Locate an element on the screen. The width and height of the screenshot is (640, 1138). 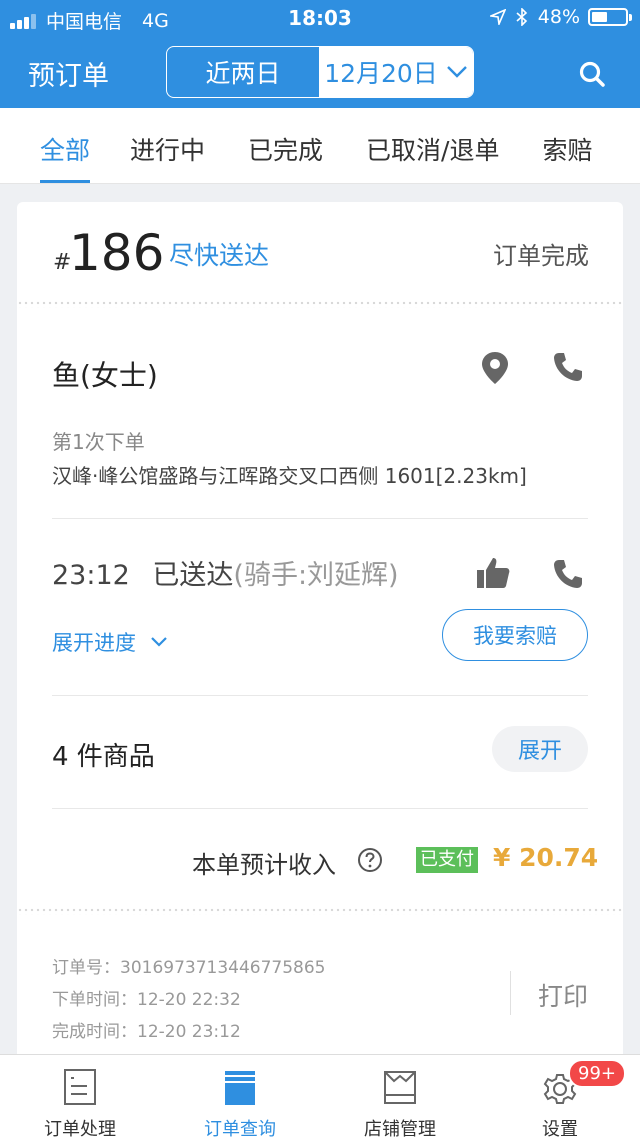
battery-icon is located at coordinates (610, 17).